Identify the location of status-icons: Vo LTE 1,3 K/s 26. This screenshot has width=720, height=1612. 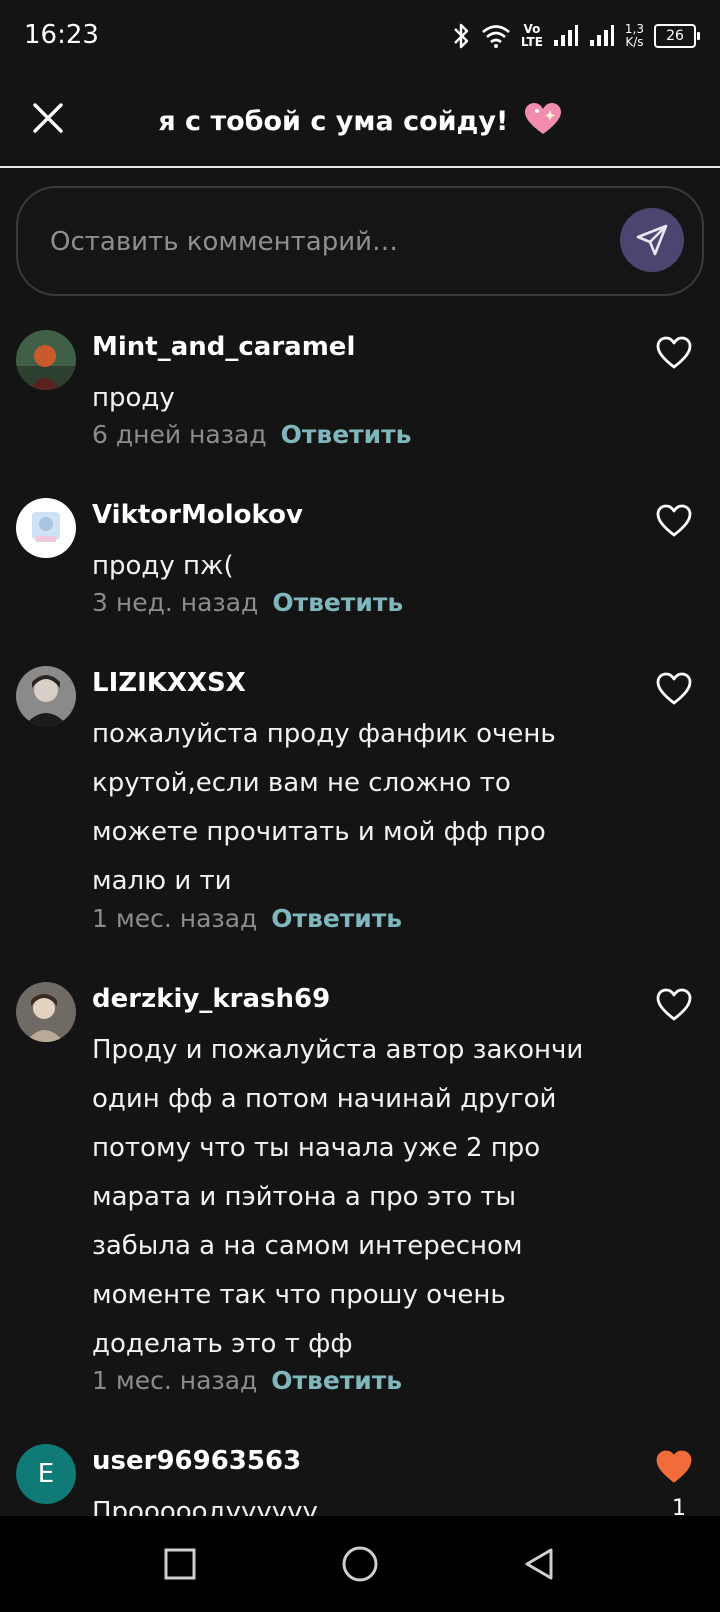
(575, 36).